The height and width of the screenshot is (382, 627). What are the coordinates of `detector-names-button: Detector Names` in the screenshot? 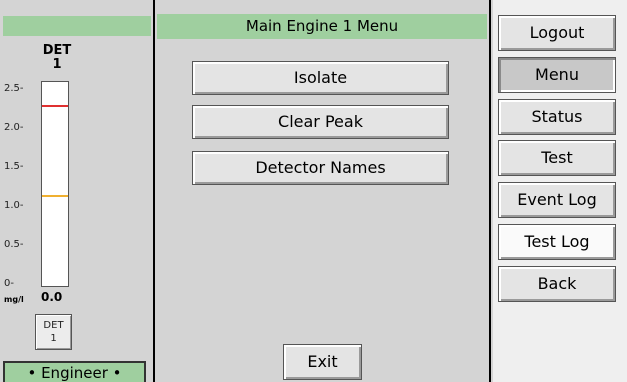 It's located at (320, 168).